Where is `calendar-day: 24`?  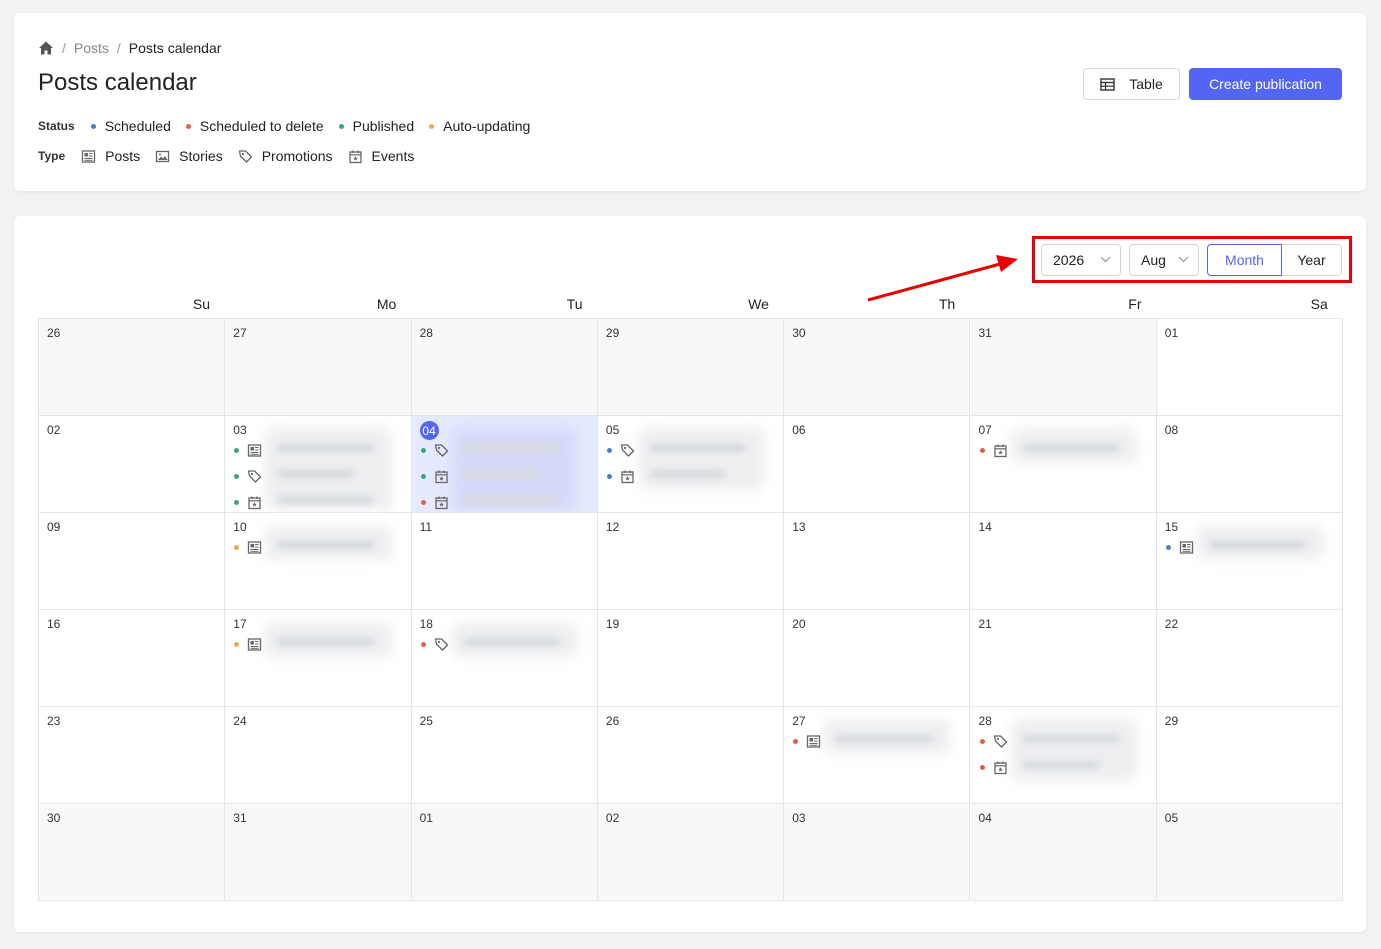
calendar-day: 24 is located at coordinates (318, 755).